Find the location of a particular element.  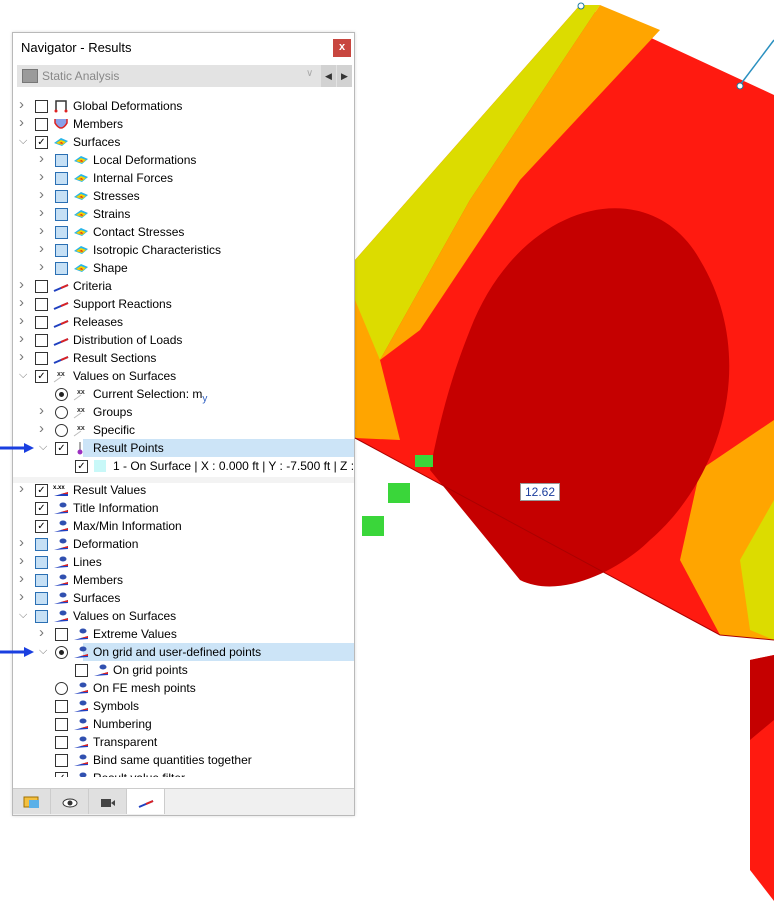

previous-button: ◀ is located at coordinates (328, 76).